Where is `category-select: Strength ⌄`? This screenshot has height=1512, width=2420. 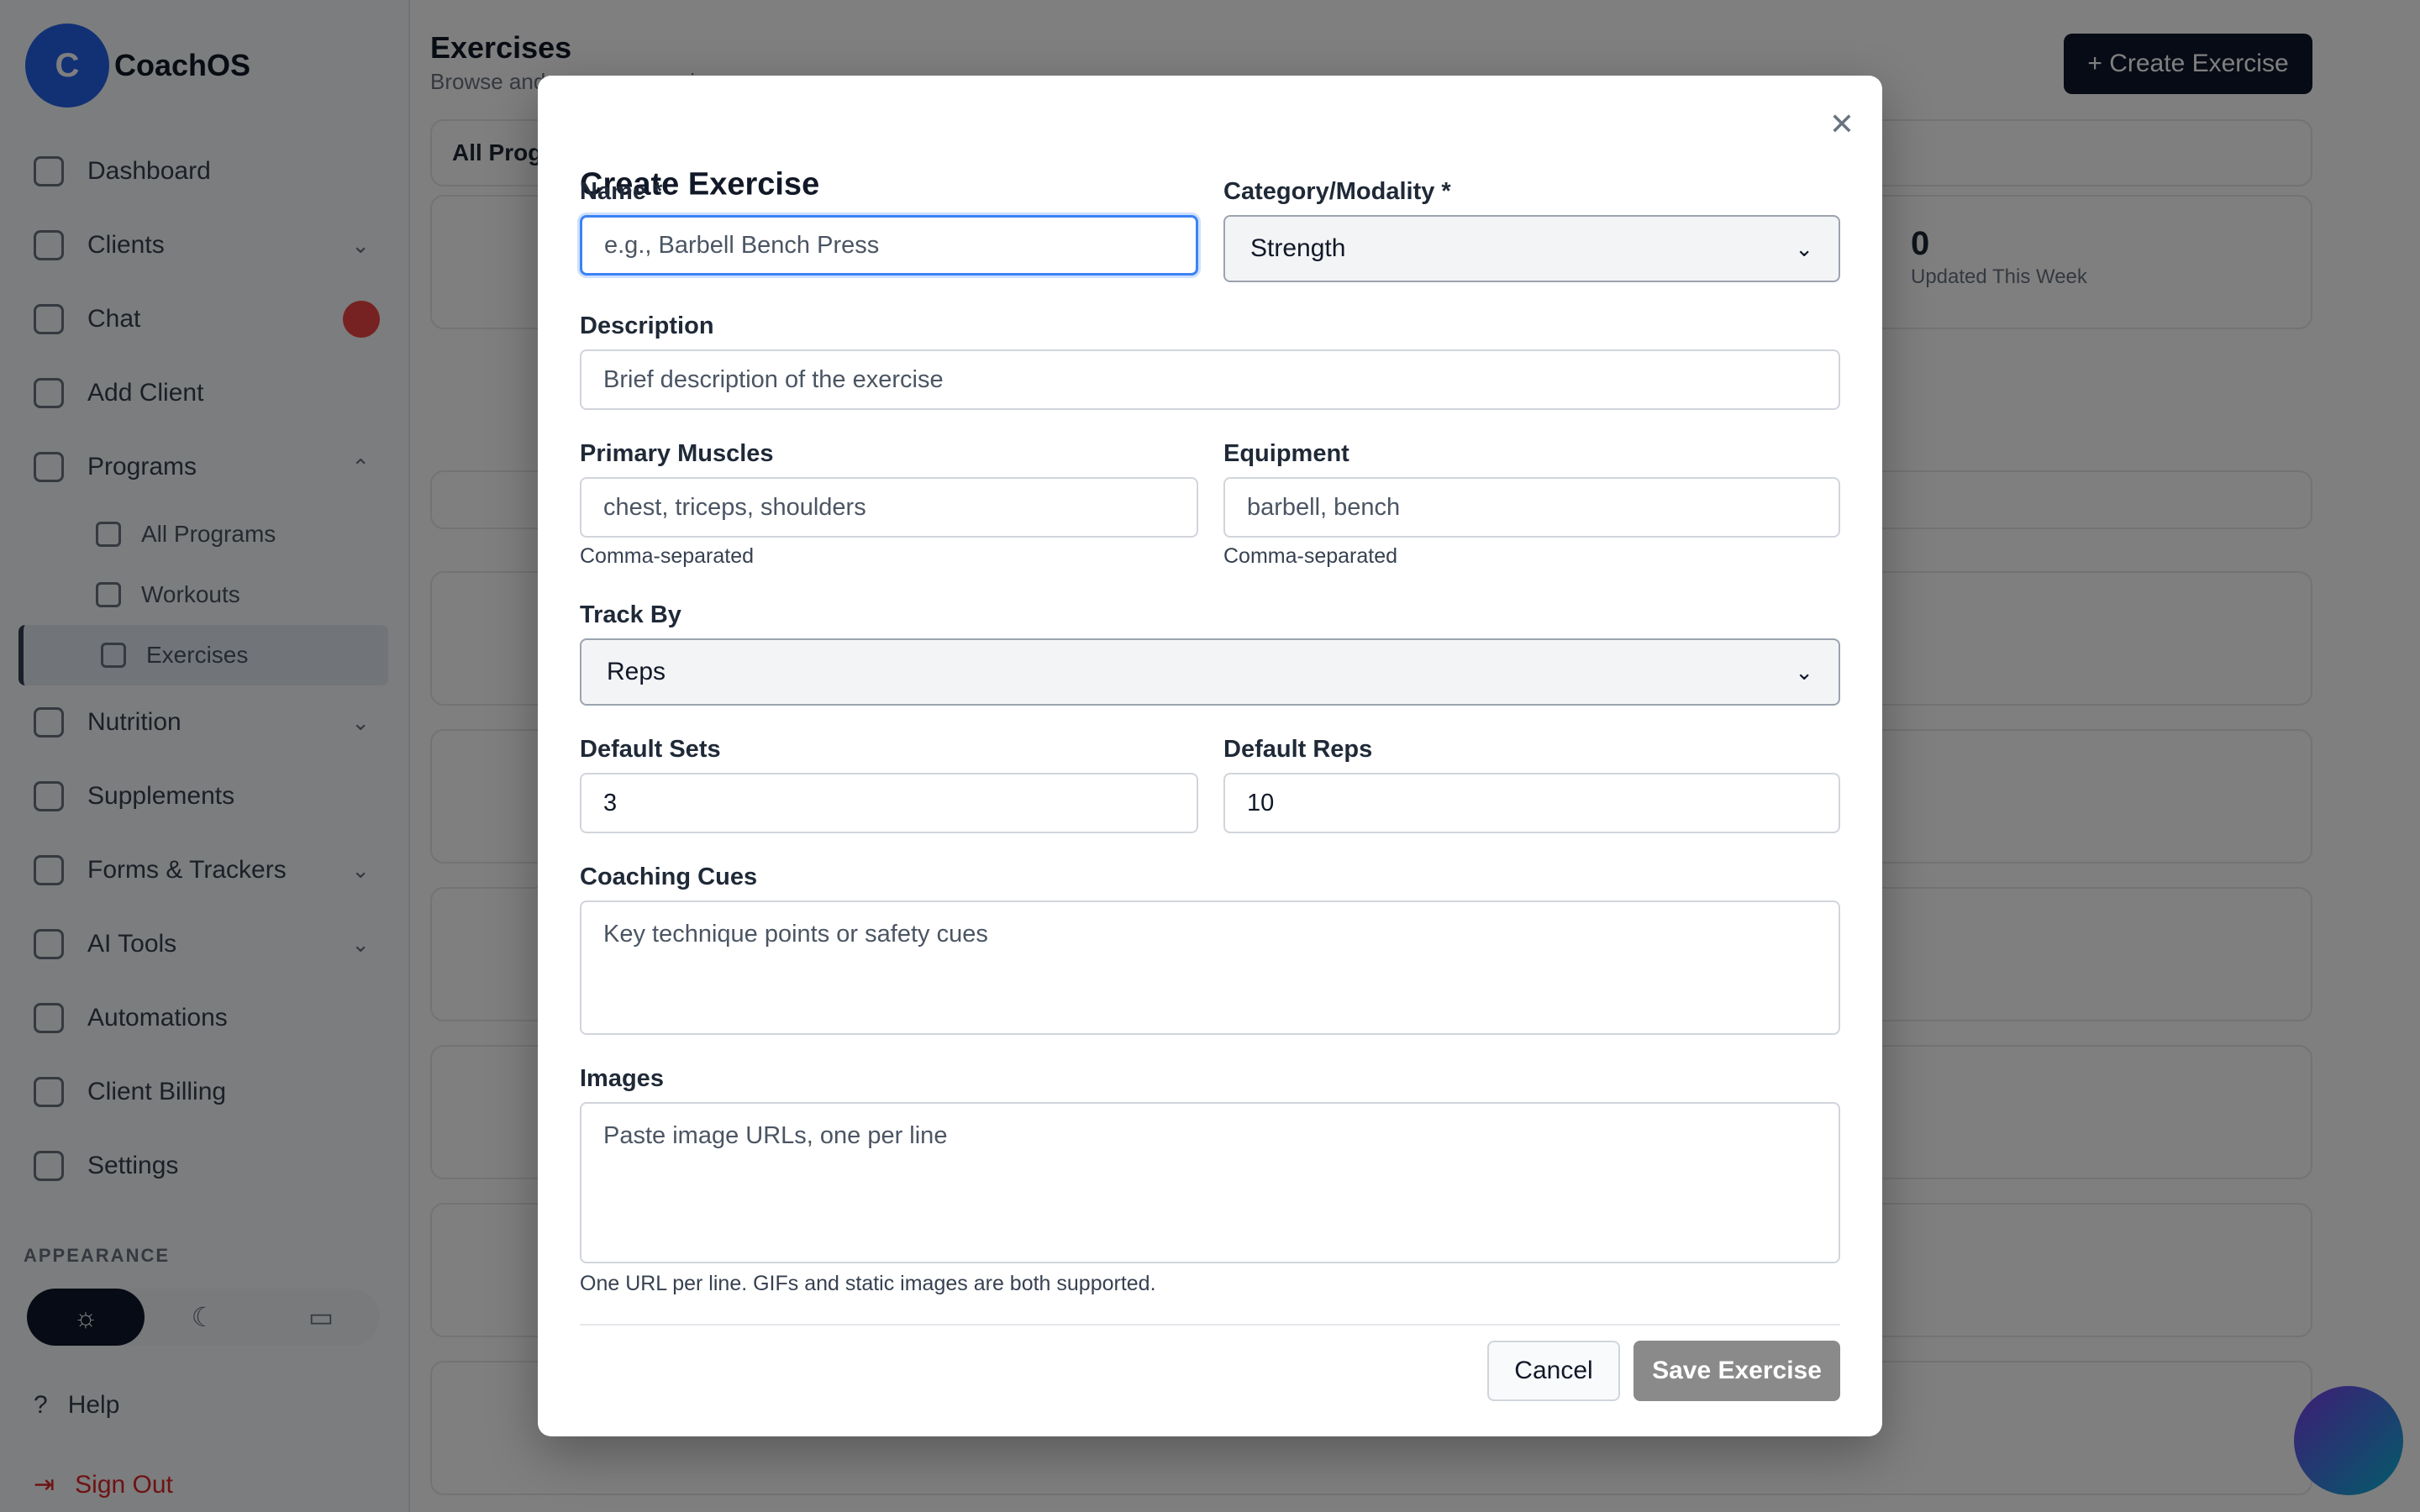 category-select: Strength ⌄ is located at coordinates (1531, 248).